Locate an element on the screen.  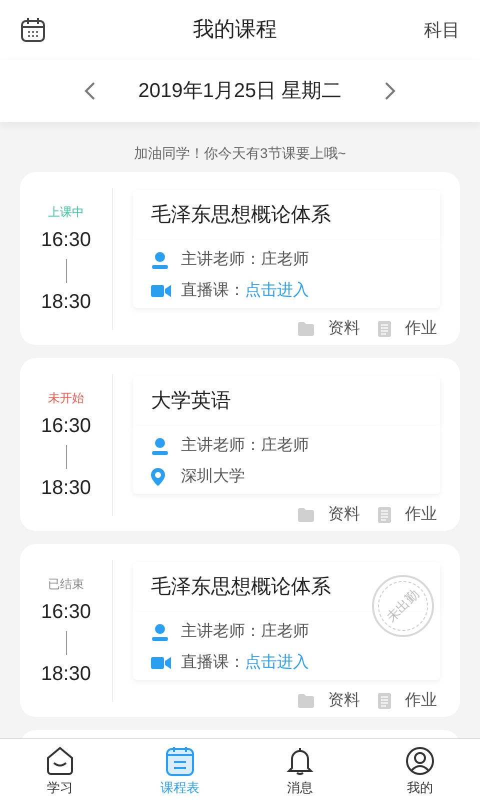
tab-bar-item: 我的 is located at coordinates (420, 769).